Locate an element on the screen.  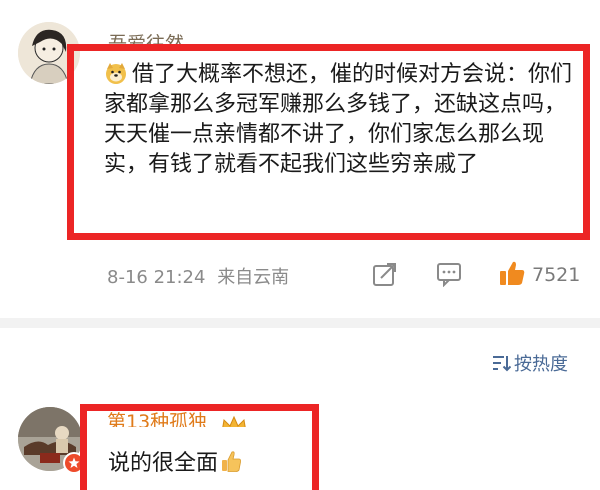
sort-by-hot-button: 按热度 is located at coordinates (529, 363).